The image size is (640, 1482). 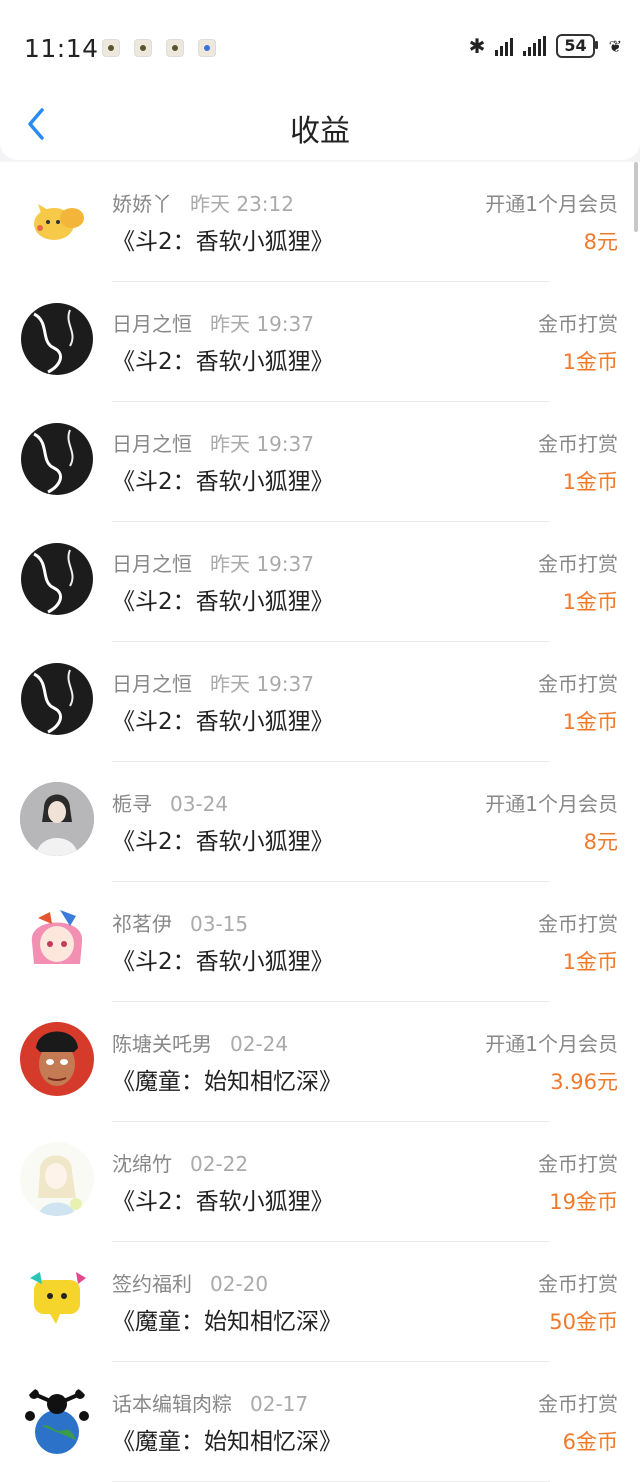 I want to click on list-item: 签约福利 02-20 《魔童：始知相忆深》 金币打赏 50金币, so click(x=320, y=1302).